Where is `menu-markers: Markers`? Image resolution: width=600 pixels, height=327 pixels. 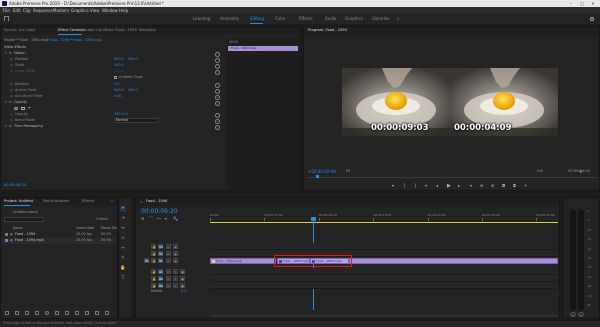 menu-markers: Markers is located at coordinates (61, 10).